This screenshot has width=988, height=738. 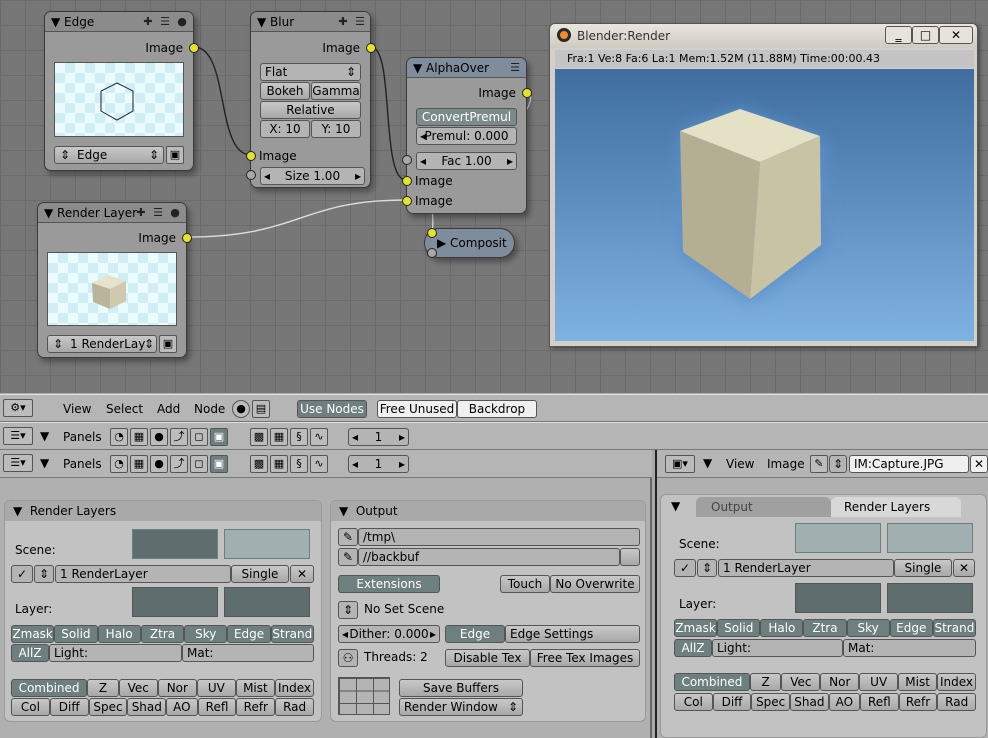 What do you see at coordinates (255, 688) in the screenshot?
I see `mist-pass-toggle: Mist` at bounding box center [255, 688].